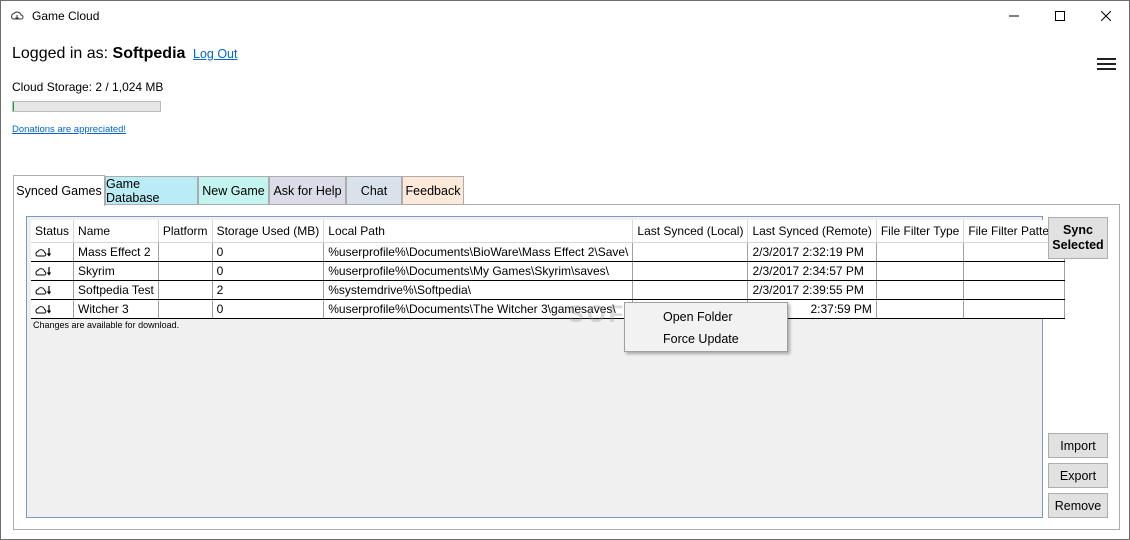 This screenshot has width=1130, height=540. I want to click on storage-cell: 2, so click(268, 290).